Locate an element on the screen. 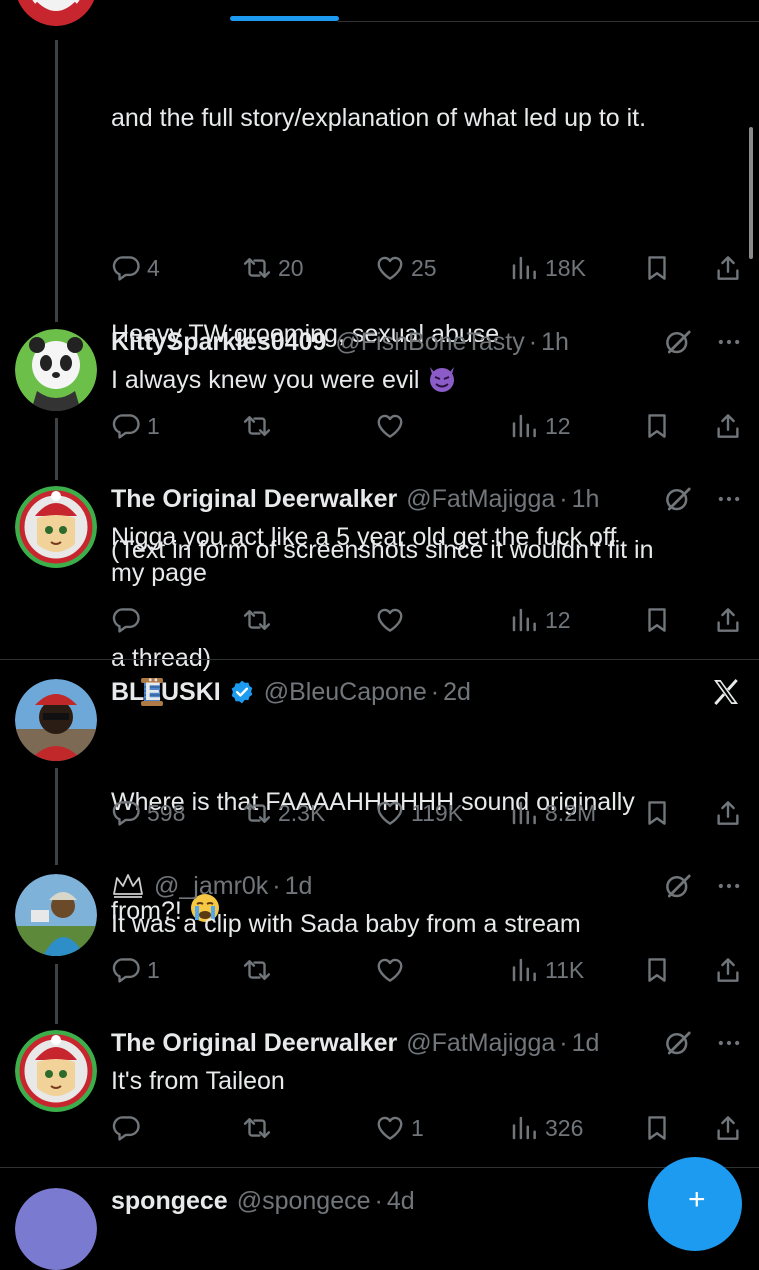 This screenshot has height=1270, width=759. reply-count: 4 is located at coordinates (153, 267).